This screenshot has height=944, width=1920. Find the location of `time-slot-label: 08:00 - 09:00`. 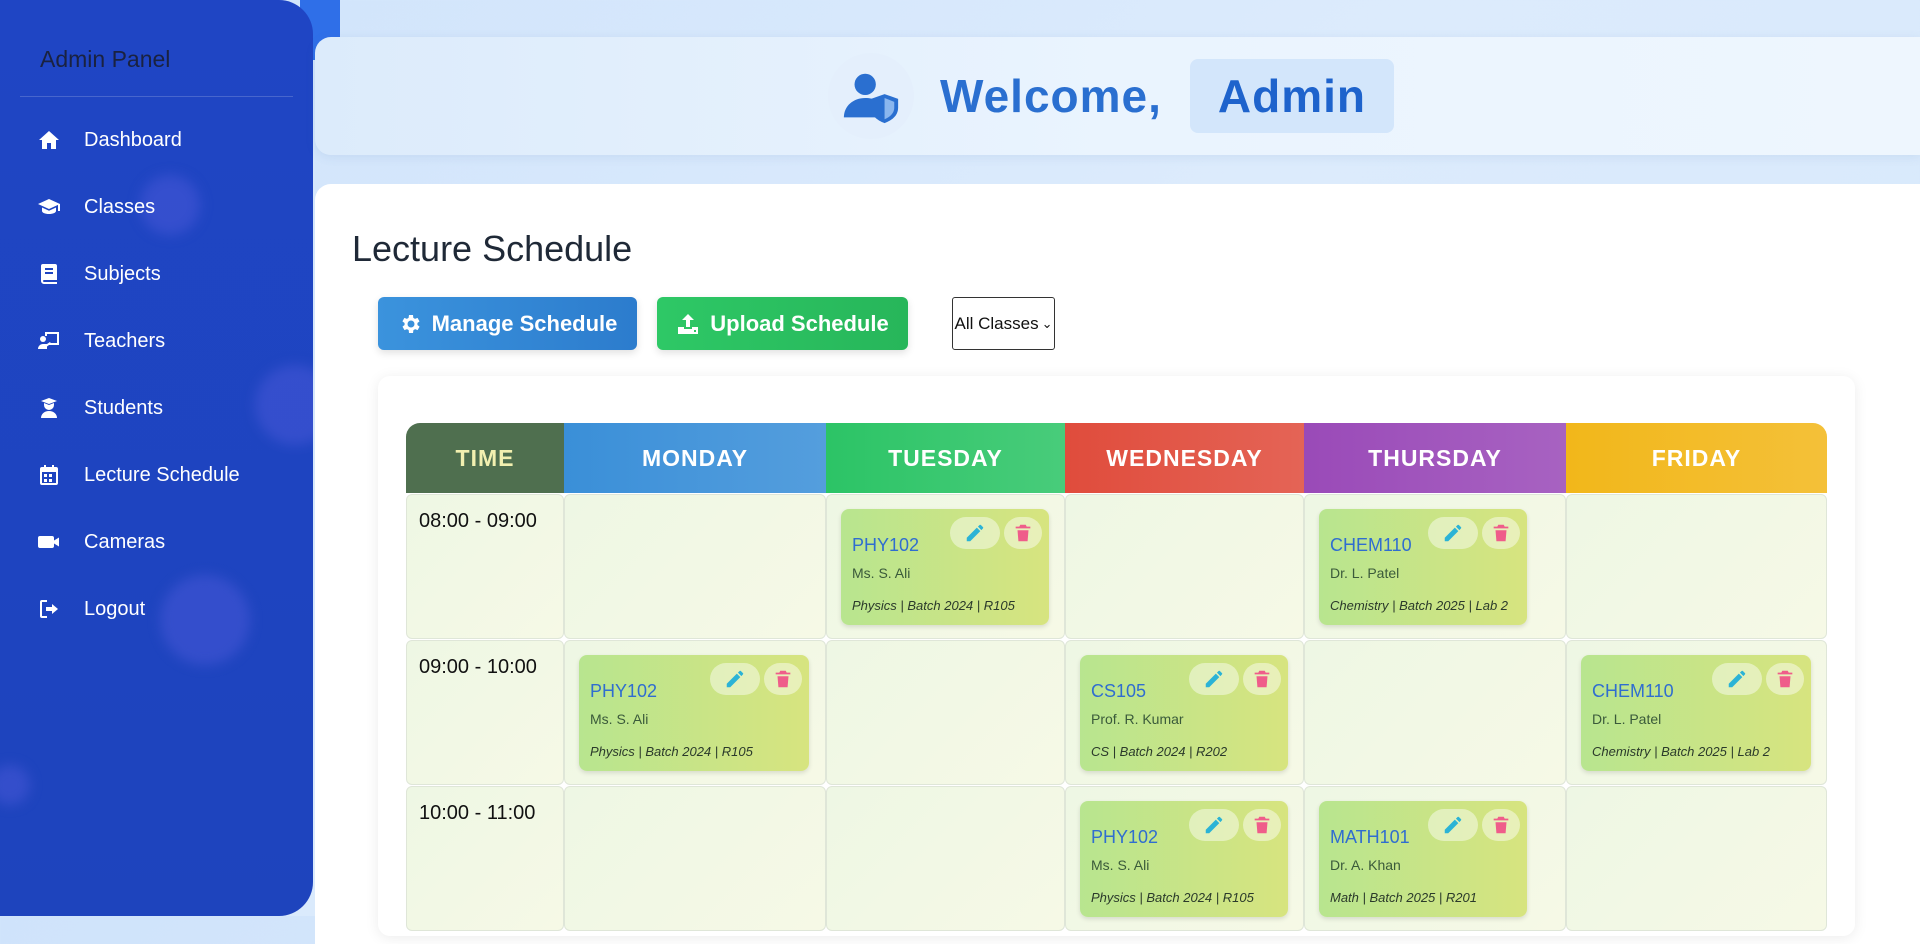

time-slot-label: 08:00 - 09:00 is located at coordinates (478, 521).